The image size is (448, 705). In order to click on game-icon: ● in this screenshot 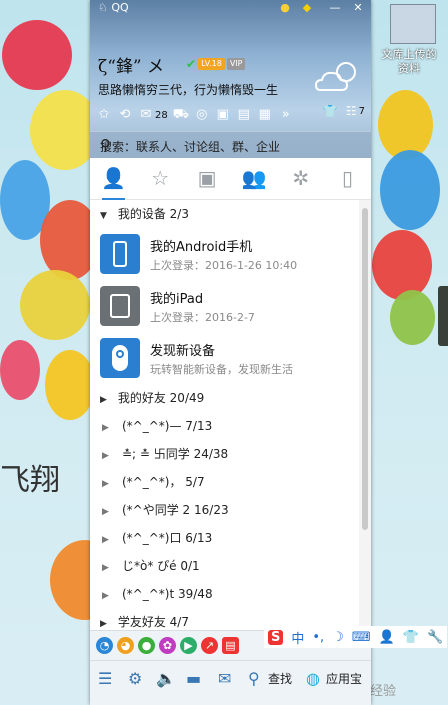, I will do `click(146, 645)`.